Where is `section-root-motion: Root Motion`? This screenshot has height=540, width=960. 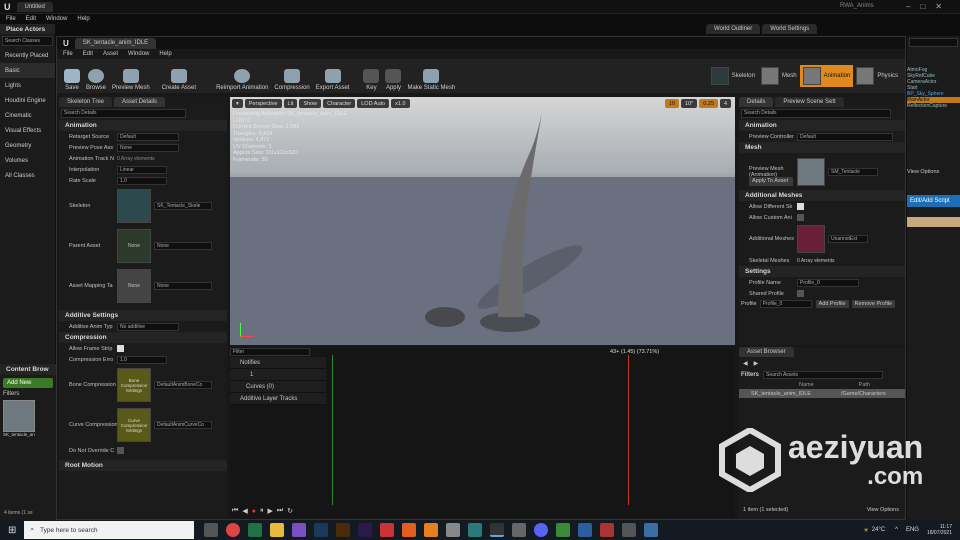 section-root-motion: Root Motion is located at coordinates (143, 465).